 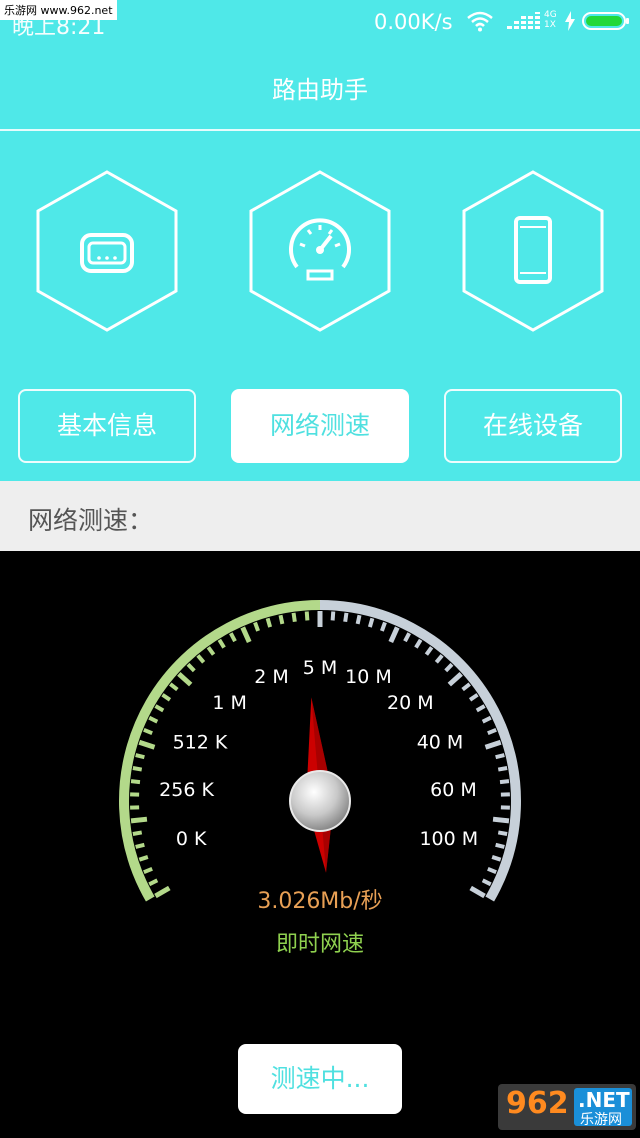 What do you see at coordinates (368, 677) in the screenshot?
I see `gauge-scale-label: 10 M` at bounding box center [368, 677].